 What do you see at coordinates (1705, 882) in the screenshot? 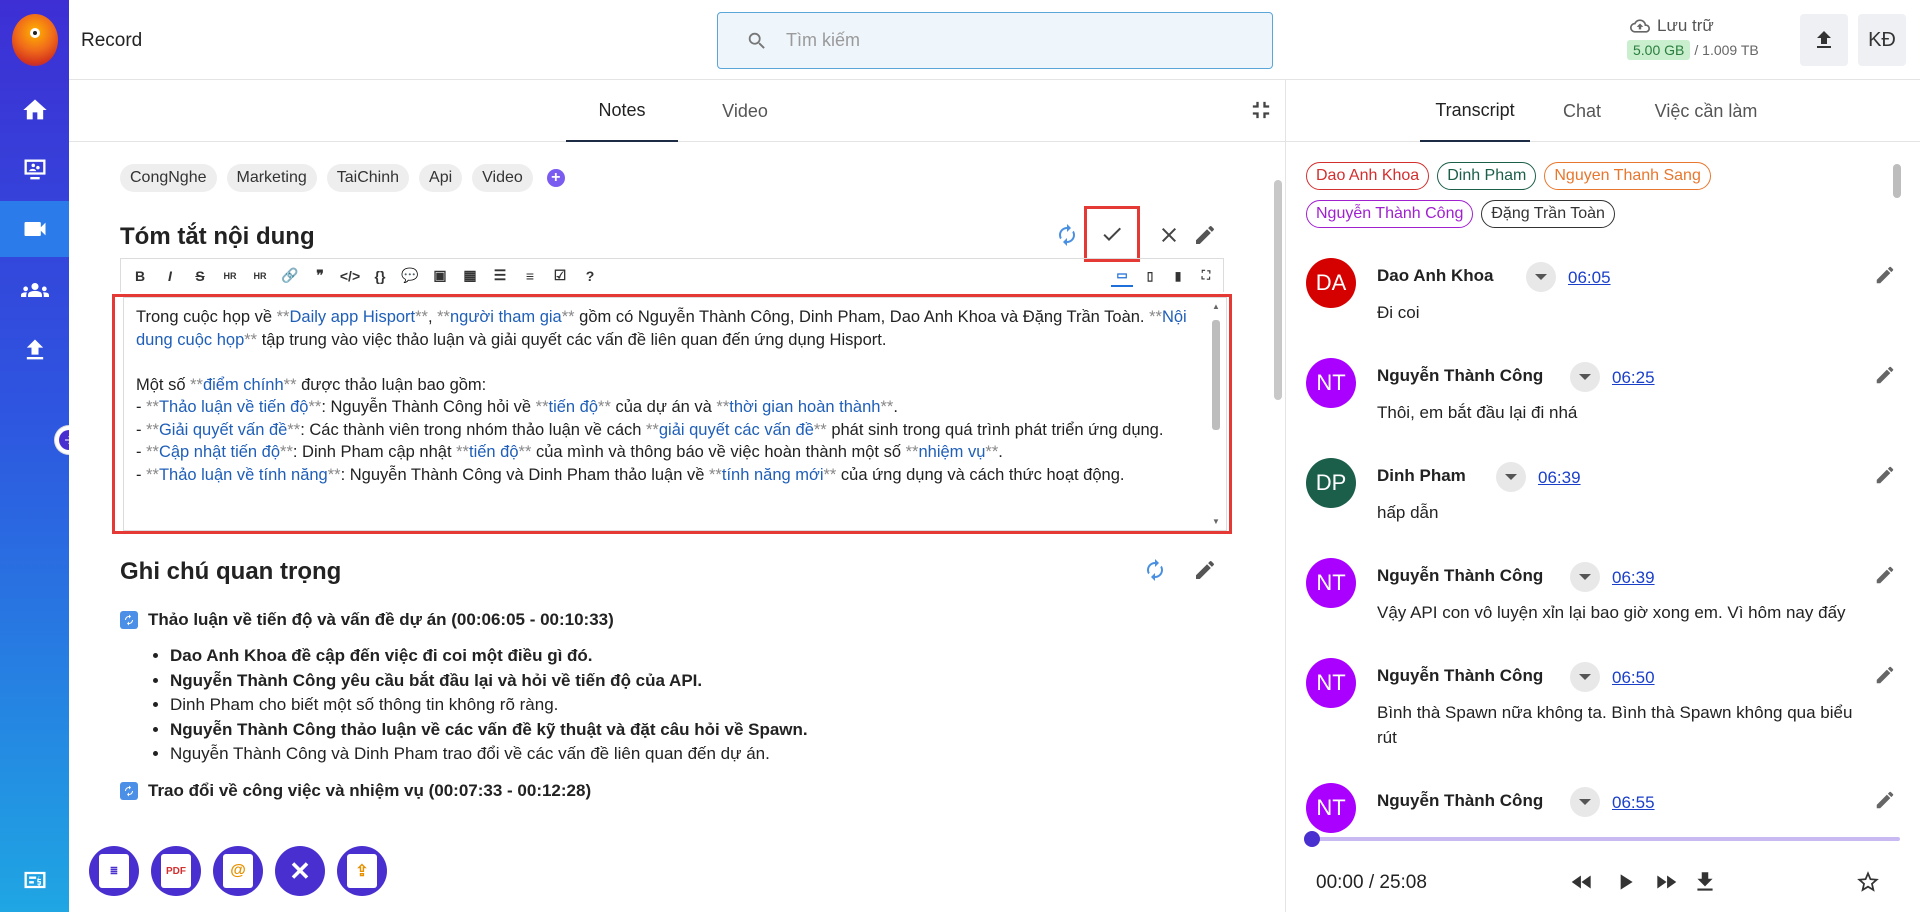
I see `download-button` at bounding box center [1705, 882].